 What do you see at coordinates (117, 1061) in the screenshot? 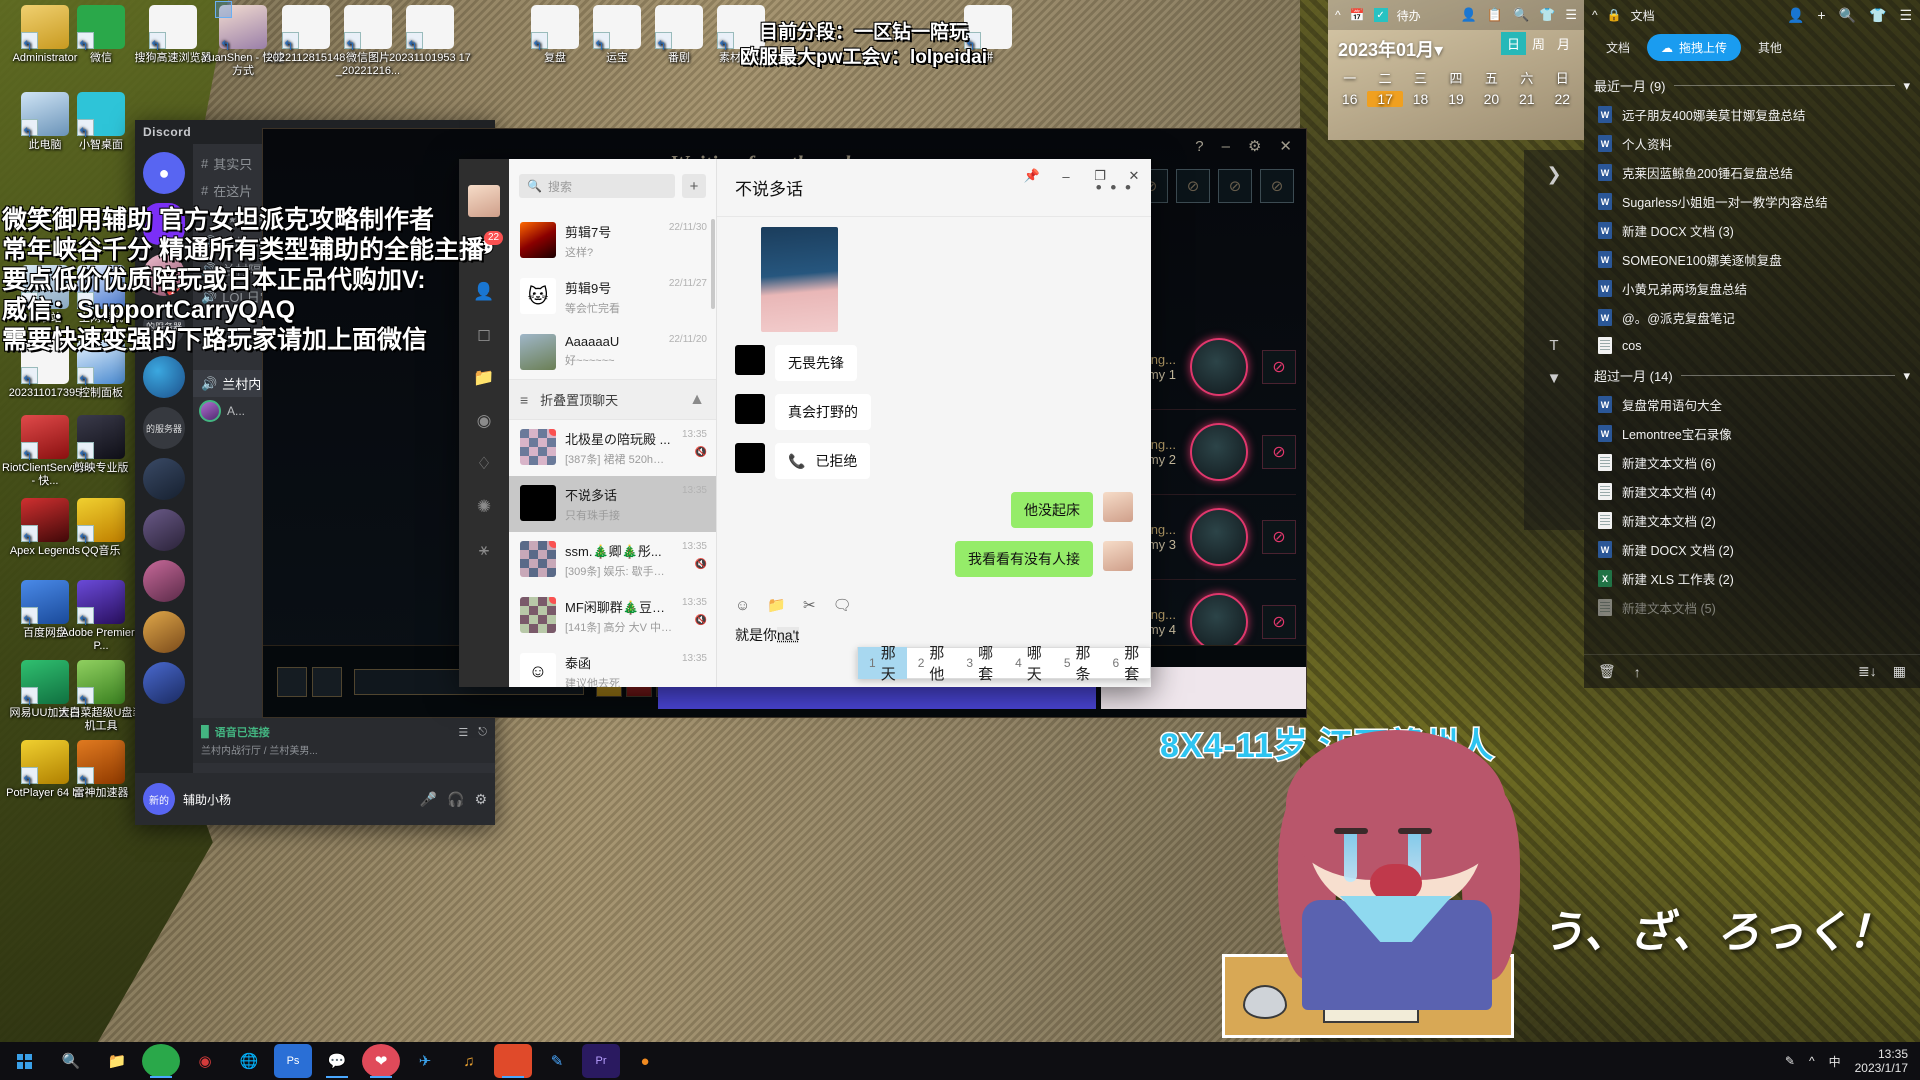
I see `taskbar-folder-icon: 📁` at bounding box center [117, 1061].